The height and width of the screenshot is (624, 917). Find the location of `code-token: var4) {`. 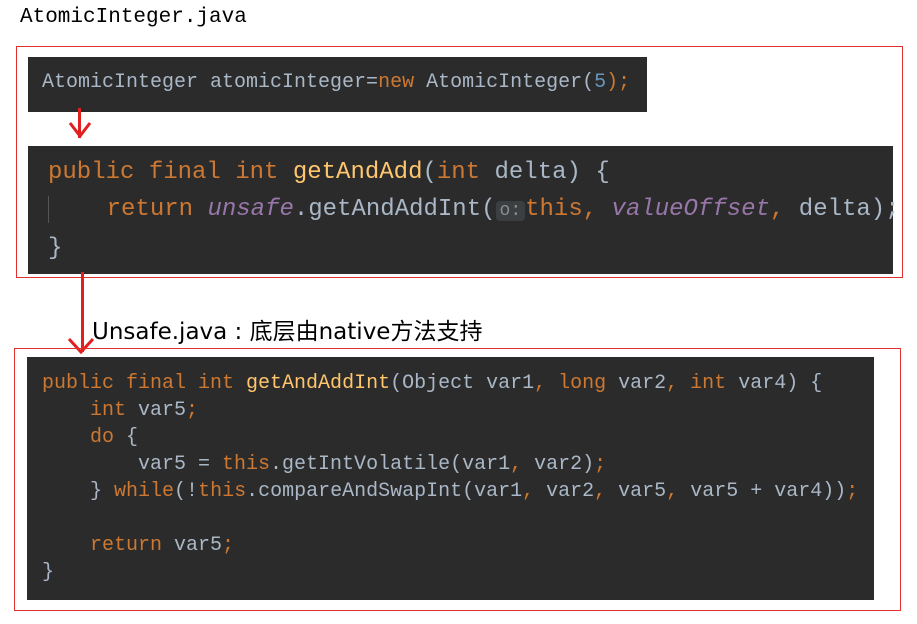

code-token: var4) { is located at coordinates (780, 383).